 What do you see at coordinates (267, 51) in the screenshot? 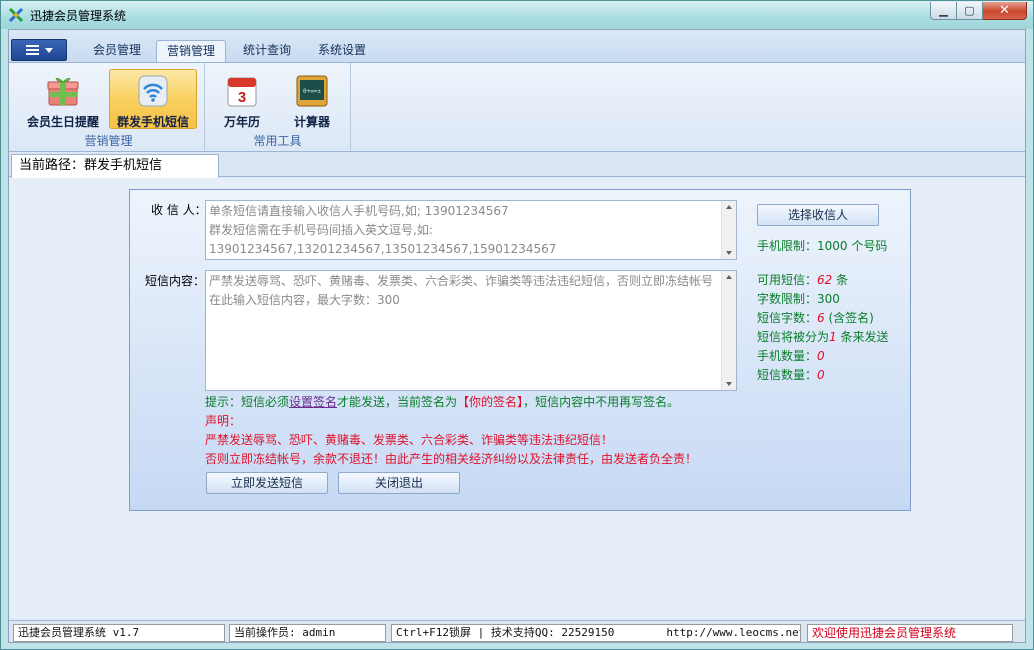
I see `tab-statistics-query: 统计查询` at bounding box center [267, 51].